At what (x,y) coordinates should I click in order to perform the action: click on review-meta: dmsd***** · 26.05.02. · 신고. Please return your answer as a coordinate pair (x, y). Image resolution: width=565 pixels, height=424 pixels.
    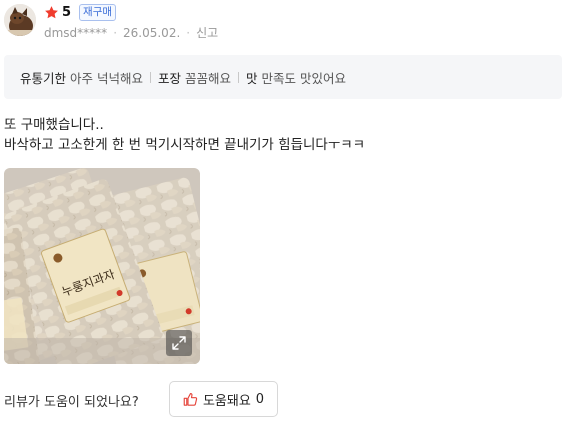
    Looking at the image, I should click on (131, 32).